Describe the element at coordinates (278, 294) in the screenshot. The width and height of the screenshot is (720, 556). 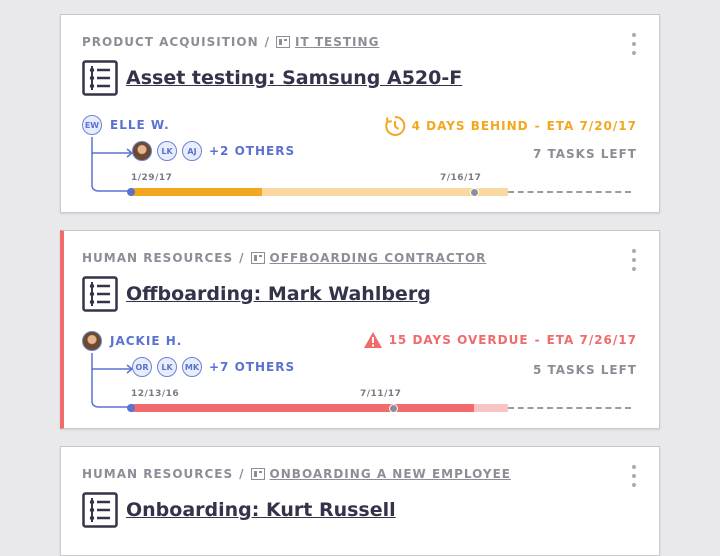
I see `project-title: Offboarding: Mark Wahlberg` at that location.